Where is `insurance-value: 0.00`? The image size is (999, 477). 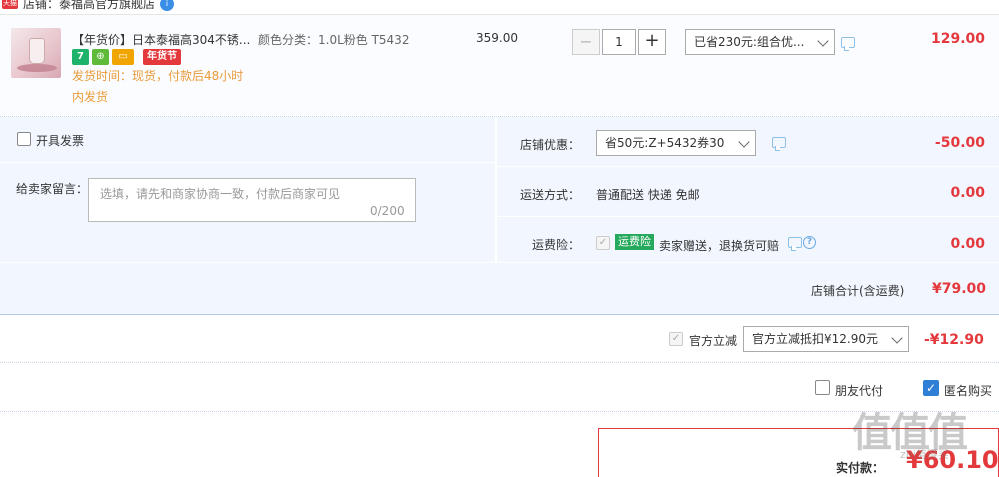
insurance-value: 0.00 is located at coordinates (967, 244).